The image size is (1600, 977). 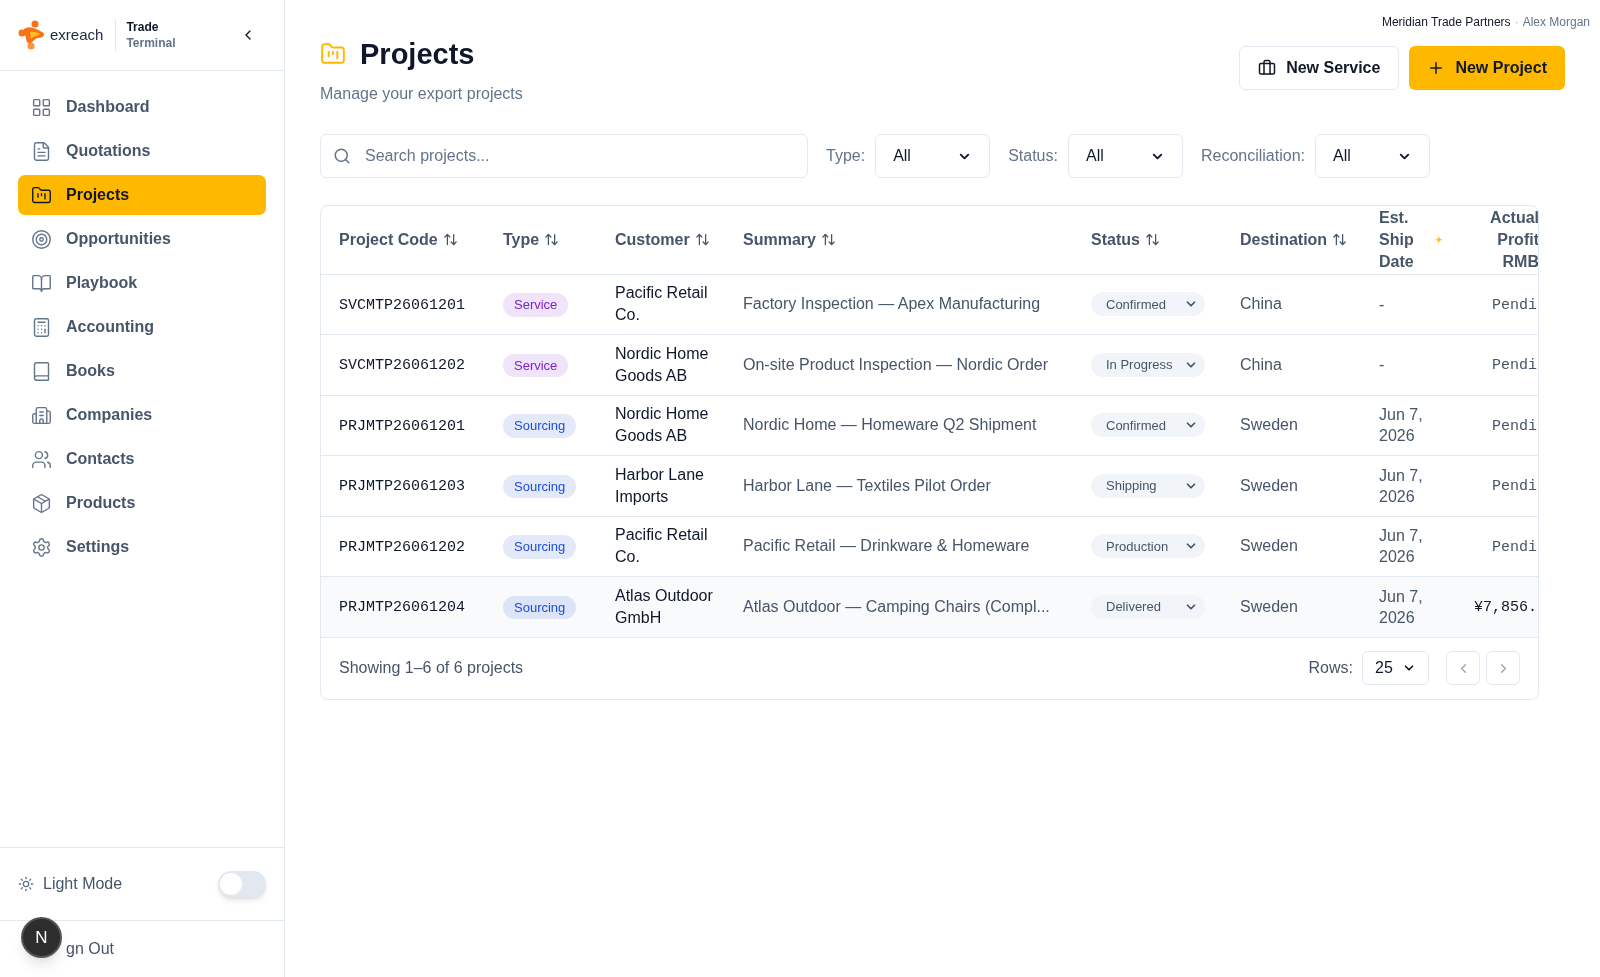 What do you see at coordinates (41, 547) in the screenshot?
I see `settings-icon` at bounding box center [41, 547].